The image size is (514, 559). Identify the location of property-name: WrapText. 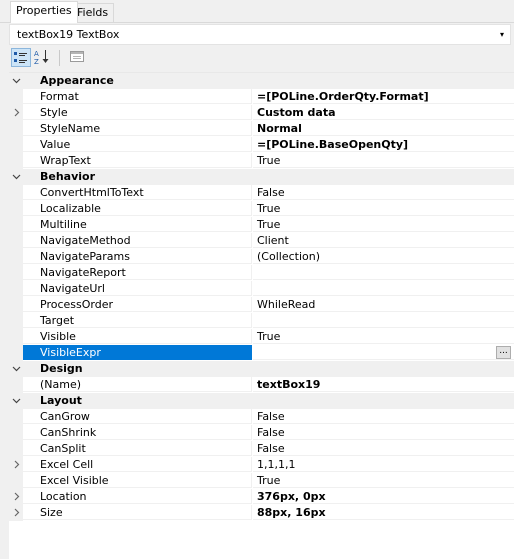
(137, 160).